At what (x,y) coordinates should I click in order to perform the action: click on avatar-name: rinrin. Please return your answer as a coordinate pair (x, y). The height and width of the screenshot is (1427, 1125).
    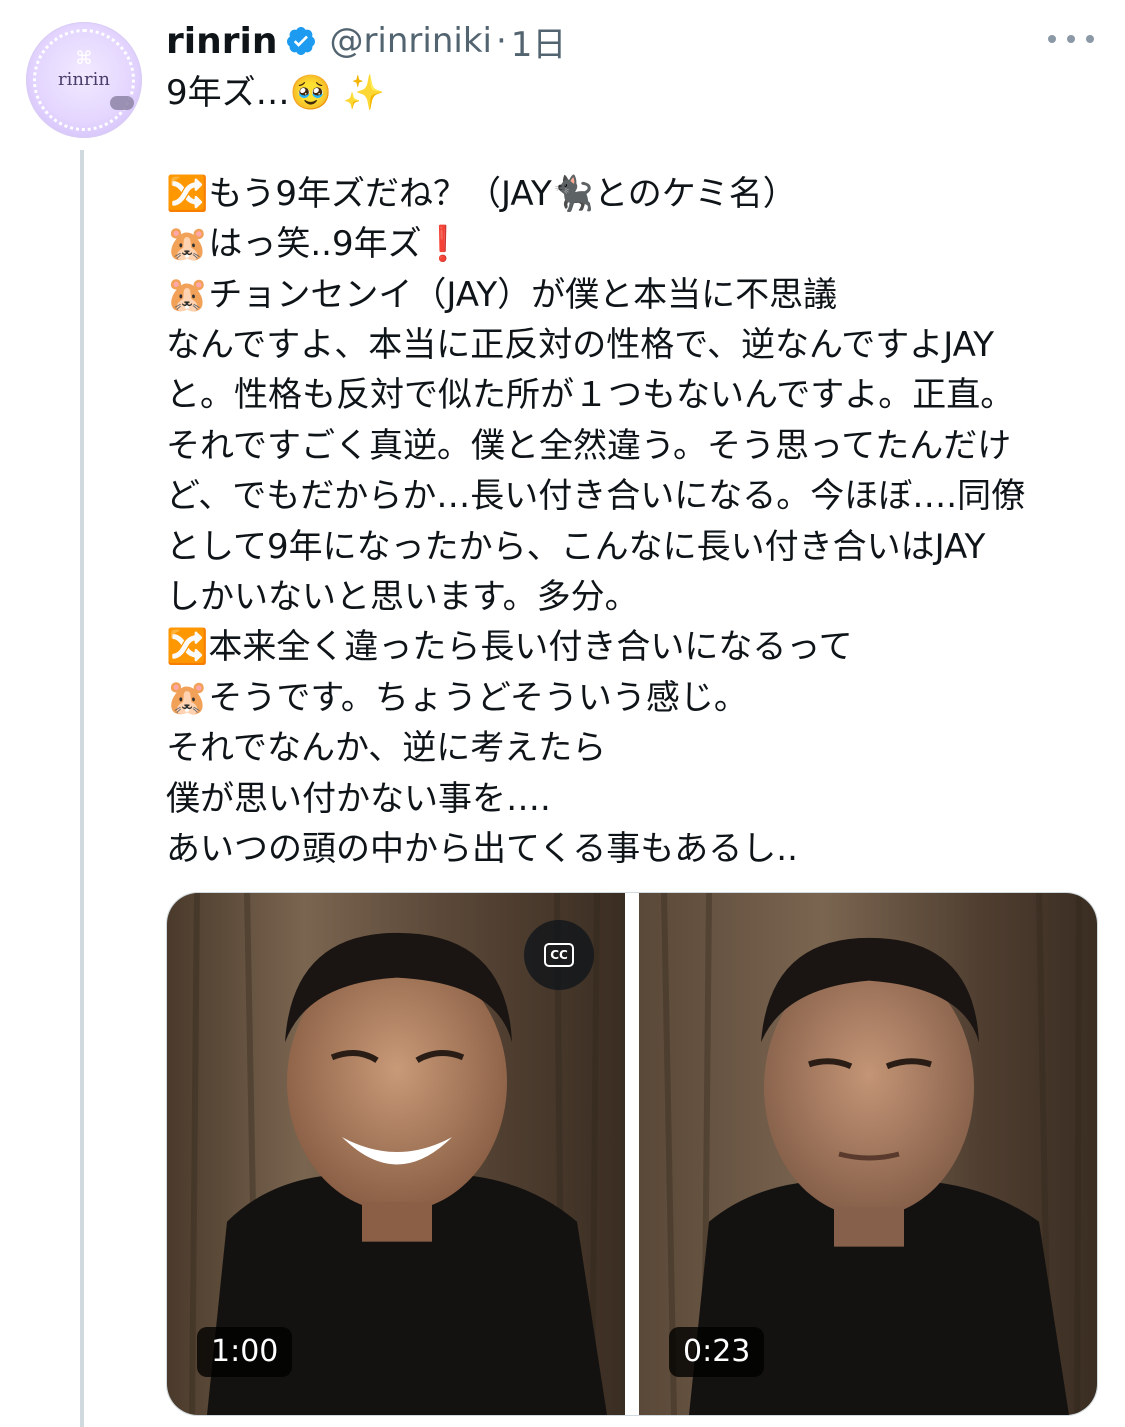
    Looking at the image, I should click on (84, 79).